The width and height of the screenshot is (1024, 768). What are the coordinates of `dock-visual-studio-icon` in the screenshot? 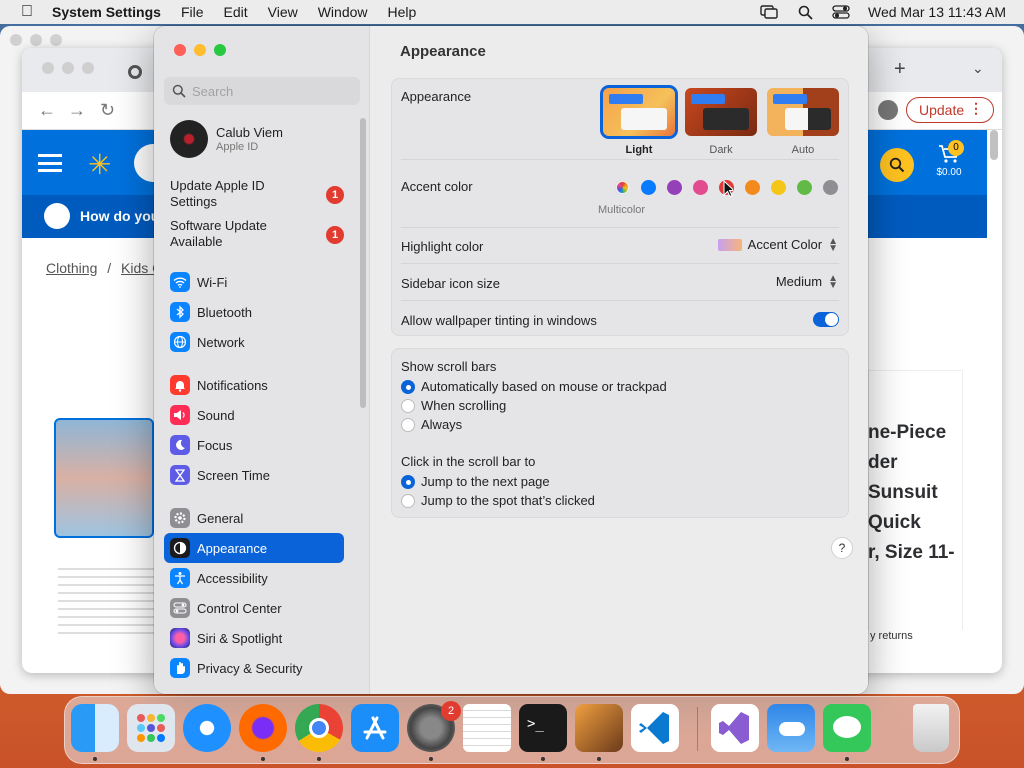 It's located at (735, 728).